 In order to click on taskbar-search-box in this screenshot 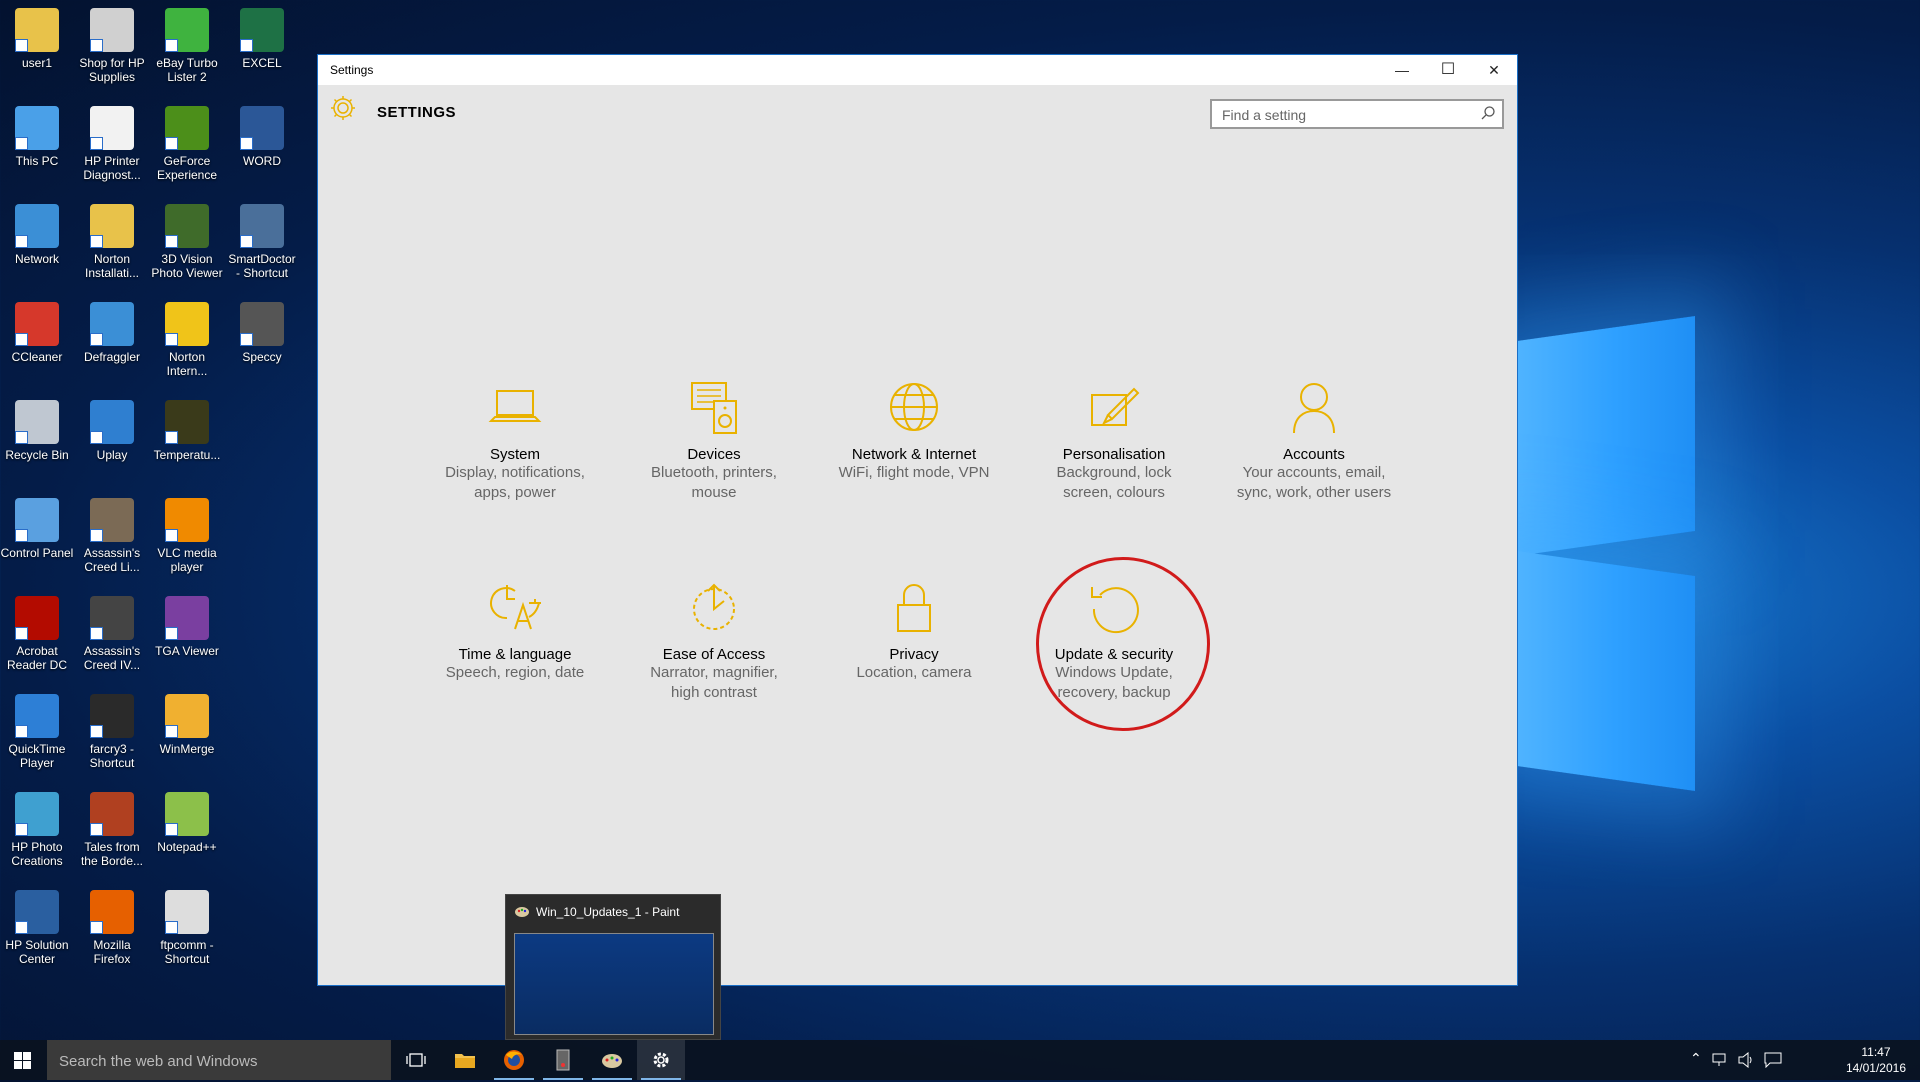, I will do `click(219, 1061)`.